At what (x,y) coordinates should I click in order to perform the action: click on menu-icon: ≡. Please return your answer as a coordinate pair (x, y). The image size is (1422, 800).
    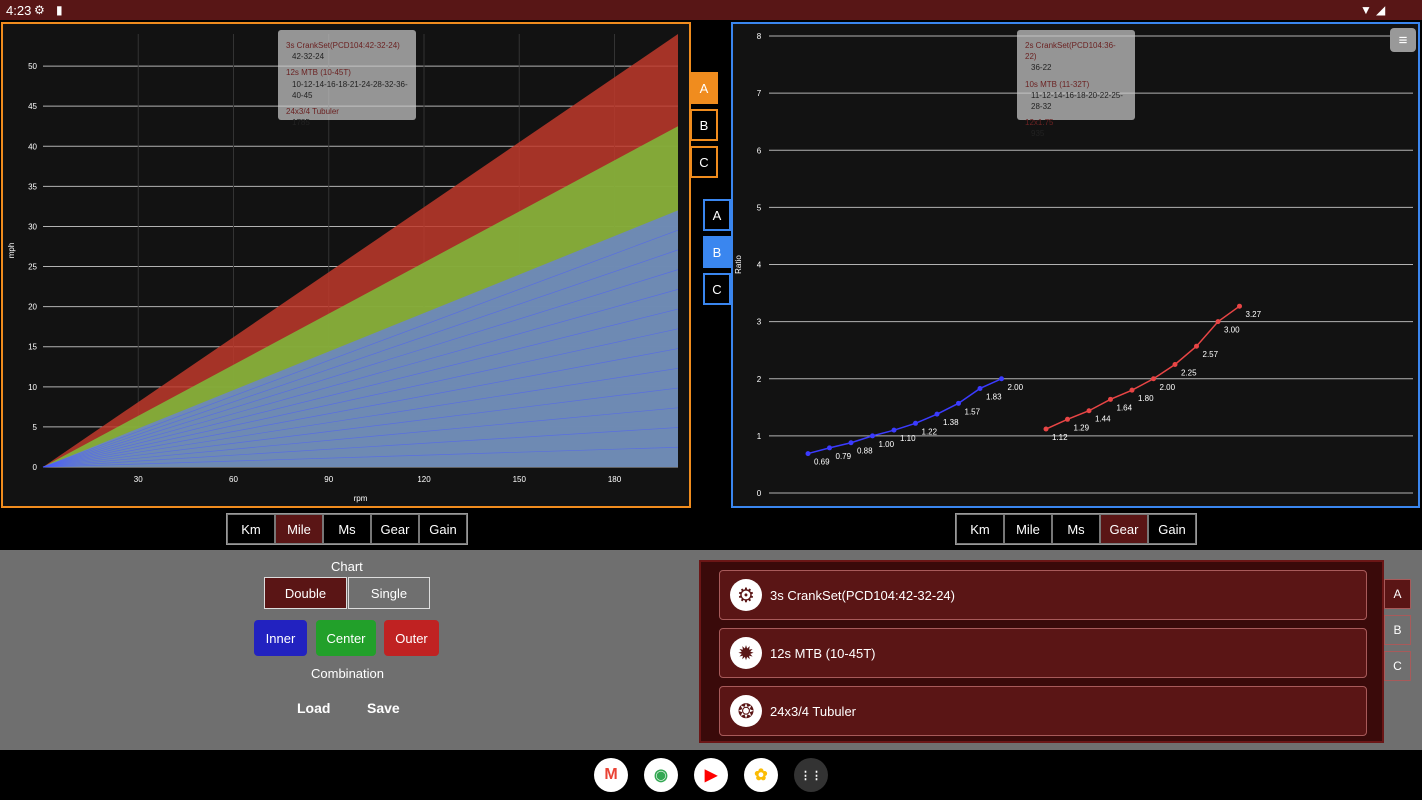
    Looking at the image, I should click on (1403, 40).